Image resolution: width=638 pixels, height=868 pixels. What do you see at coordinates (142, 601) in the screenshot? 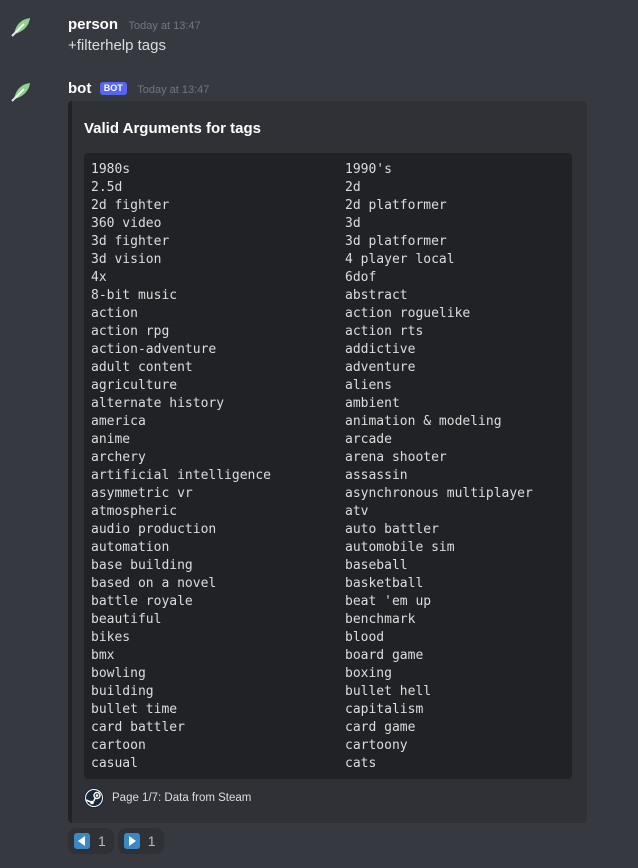
I see `tag-item: battle royale` at bounding box center [142, 601].